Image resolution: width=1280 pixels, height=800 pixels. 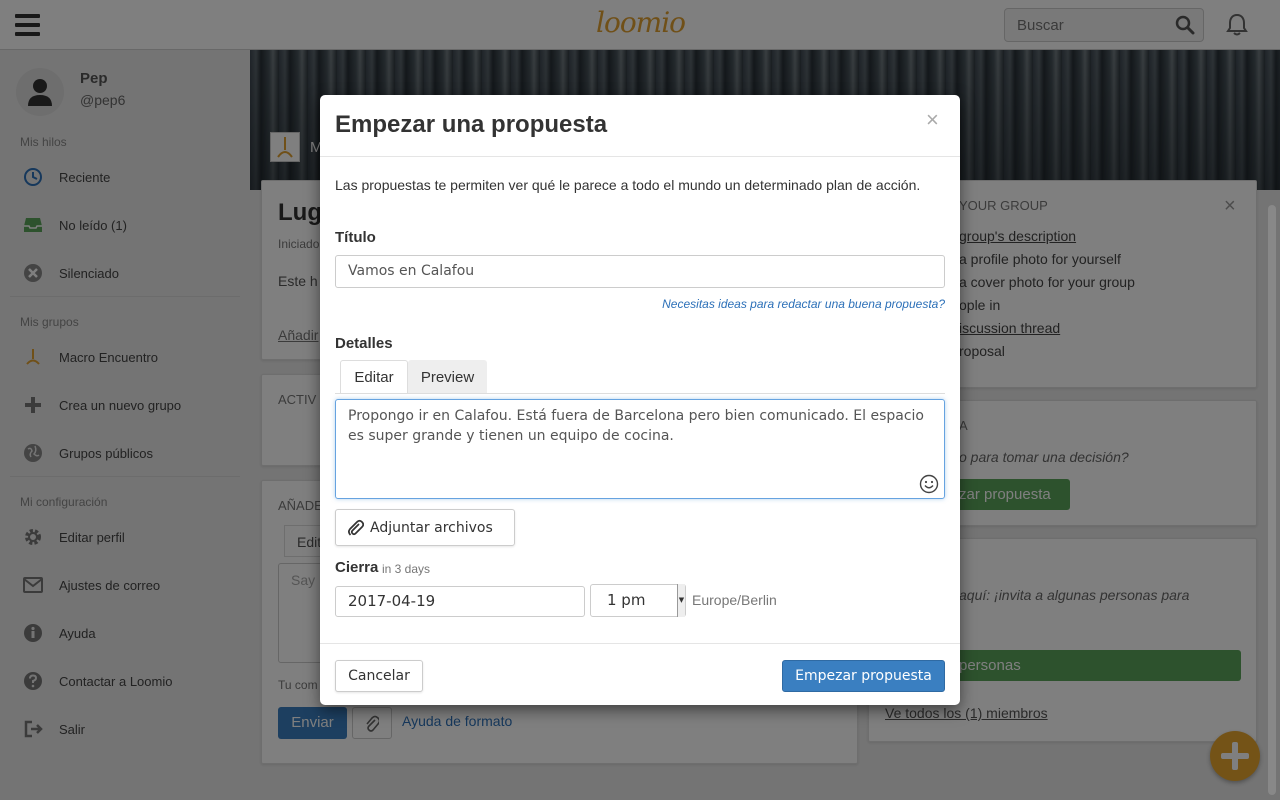 I want to click on emoji-icon, so click(x=929, y=484).